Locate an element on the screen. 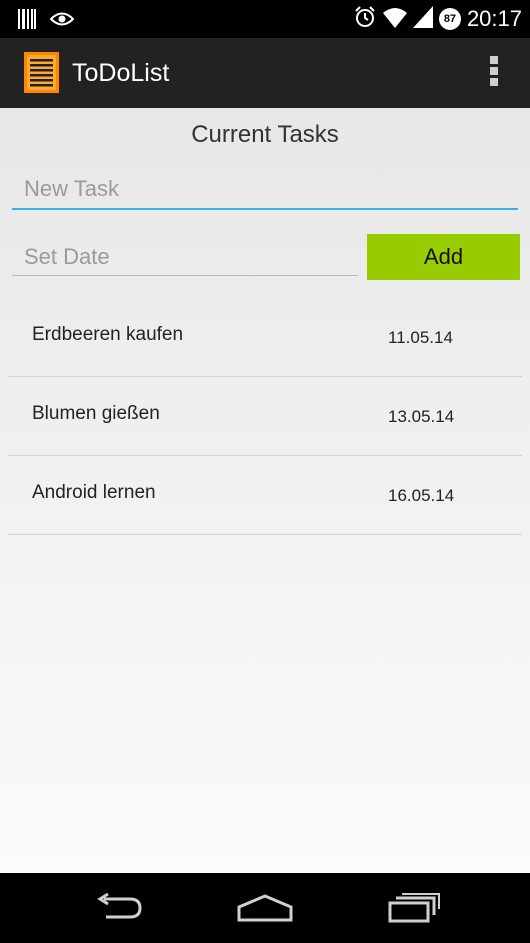 This screenshot has height=943, width=530. new-task-input is located at coordinates (265, 190).